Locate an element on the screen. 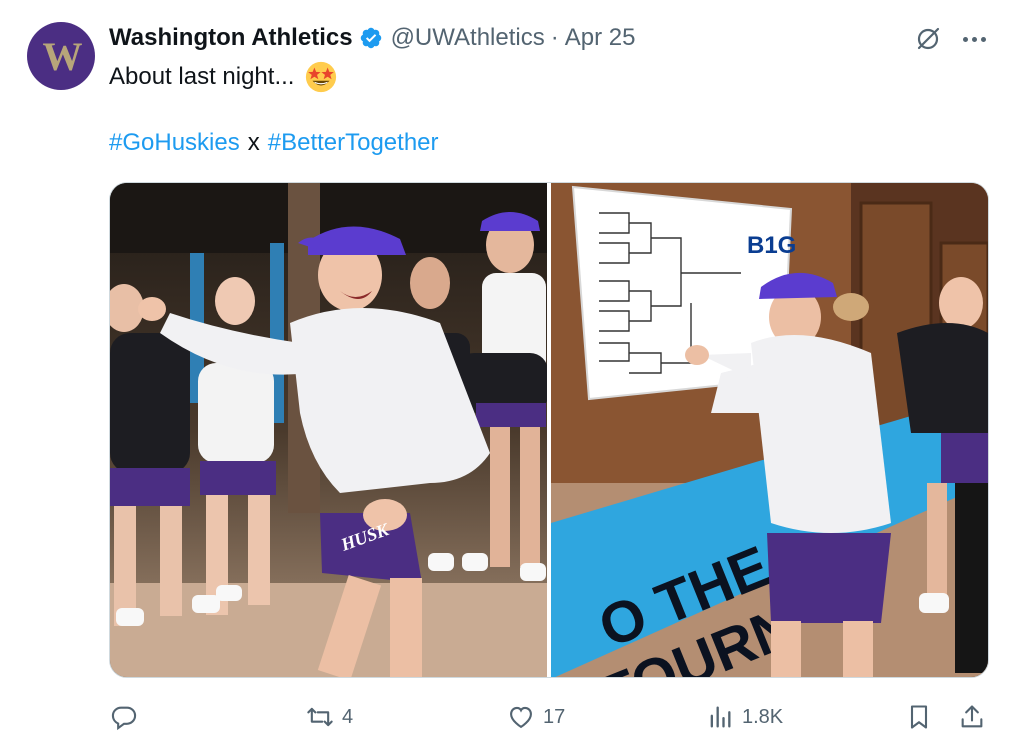 The width and height of the screenshot is (1014, 752). hashtag-line: #GoHuskies x #BetterTogether is located at coordinates (274, 143).